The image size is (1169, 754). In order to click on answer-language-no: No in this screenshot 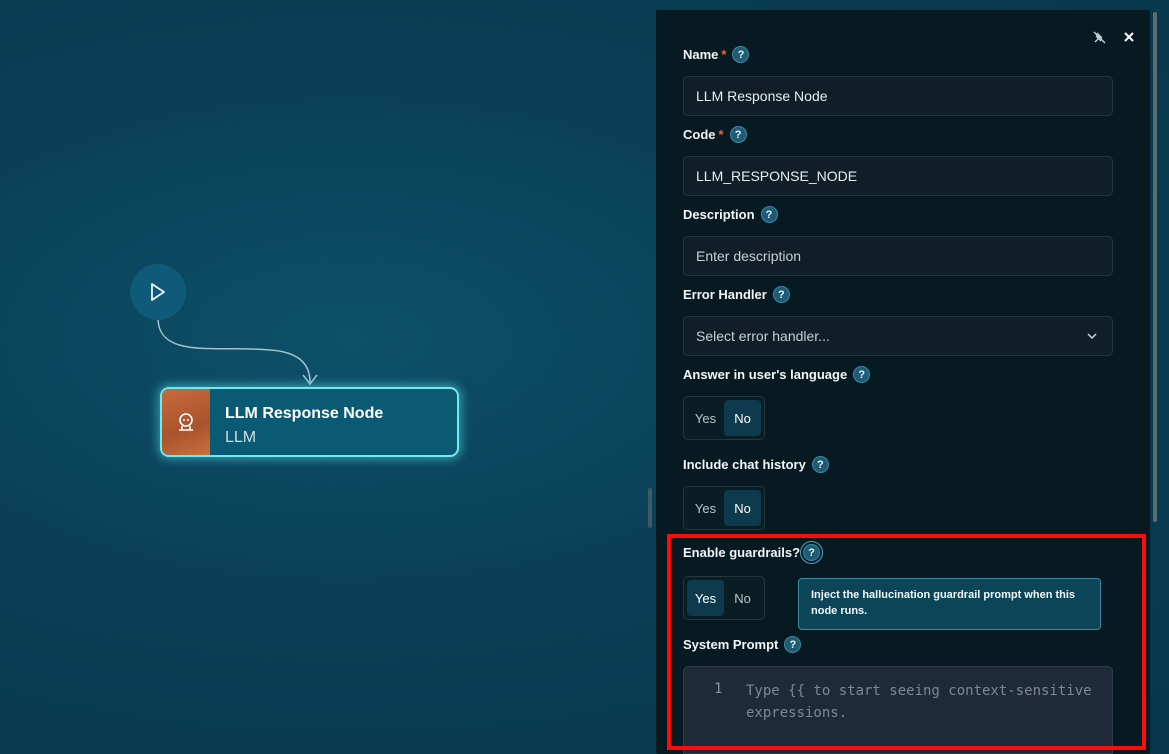, I will do `click(742, 418)`.